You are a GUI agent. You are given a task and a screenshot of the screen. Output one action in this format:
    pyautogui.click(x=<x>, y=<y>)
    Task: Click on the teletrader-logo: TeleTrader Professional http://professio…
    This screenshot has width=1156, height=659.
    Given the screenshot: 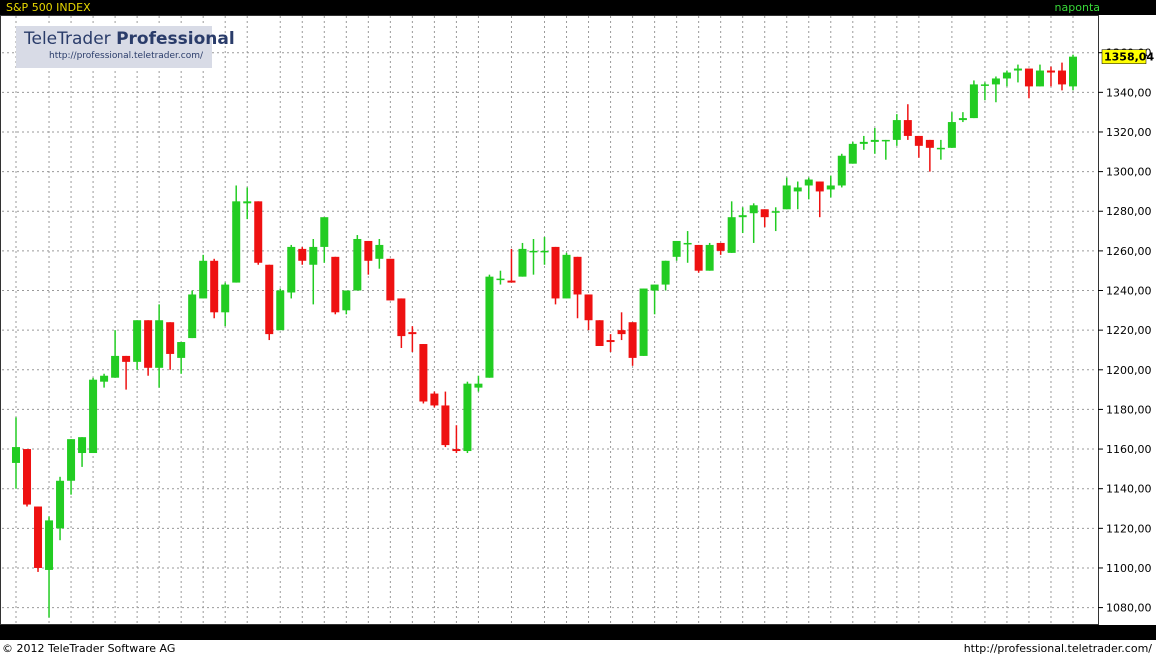 What is the action you would take?
    pyautogui.click(x=125, y=47)
    